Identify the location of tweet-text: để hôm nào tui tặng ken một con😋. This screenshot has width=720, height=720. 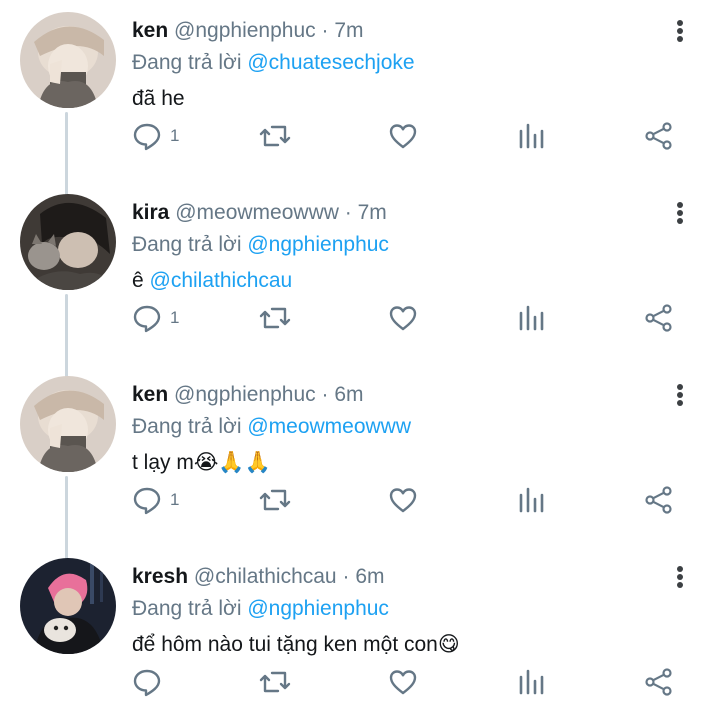
(296, 645).